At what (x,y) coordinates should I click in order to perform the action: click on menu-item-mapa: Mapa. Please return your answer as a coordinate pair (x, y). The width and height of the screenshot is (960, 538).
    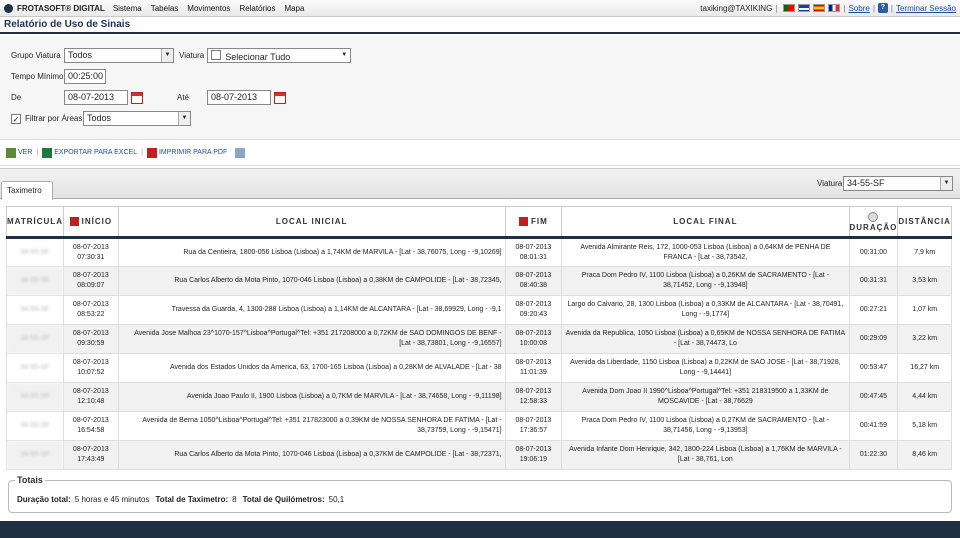
    Looking at the image, I should click on (294, 8).